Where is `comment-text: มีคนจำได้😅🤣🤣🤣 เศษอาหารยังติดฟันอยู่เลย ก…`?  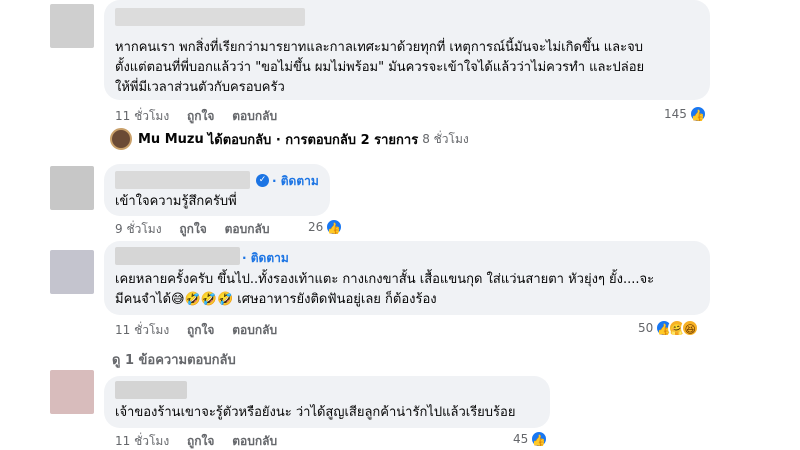 comment-text: มีคนจำได้😅🤣🤣🤣 เศษอาหารยังติดฟันอยู่เลย ก… is located at coordinates (276, 299).